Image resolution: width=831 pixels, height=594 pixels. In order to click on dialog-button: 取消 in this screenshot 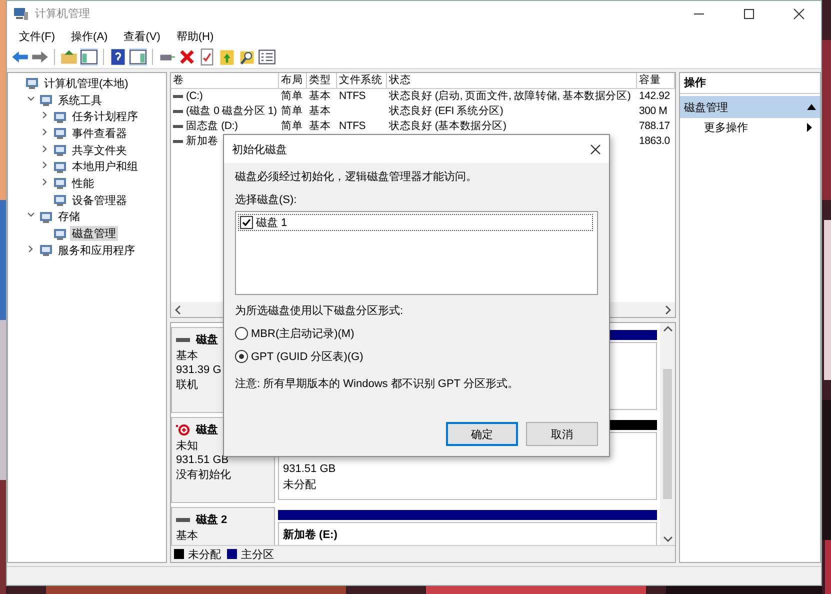, I will do `click(562, 434)`.